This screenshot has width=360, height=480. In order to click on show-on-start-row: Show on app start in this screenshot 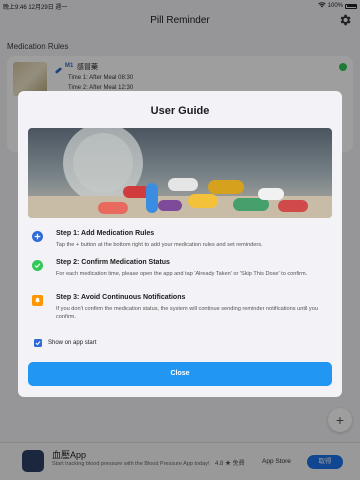, I will do `click(65, 343)`.